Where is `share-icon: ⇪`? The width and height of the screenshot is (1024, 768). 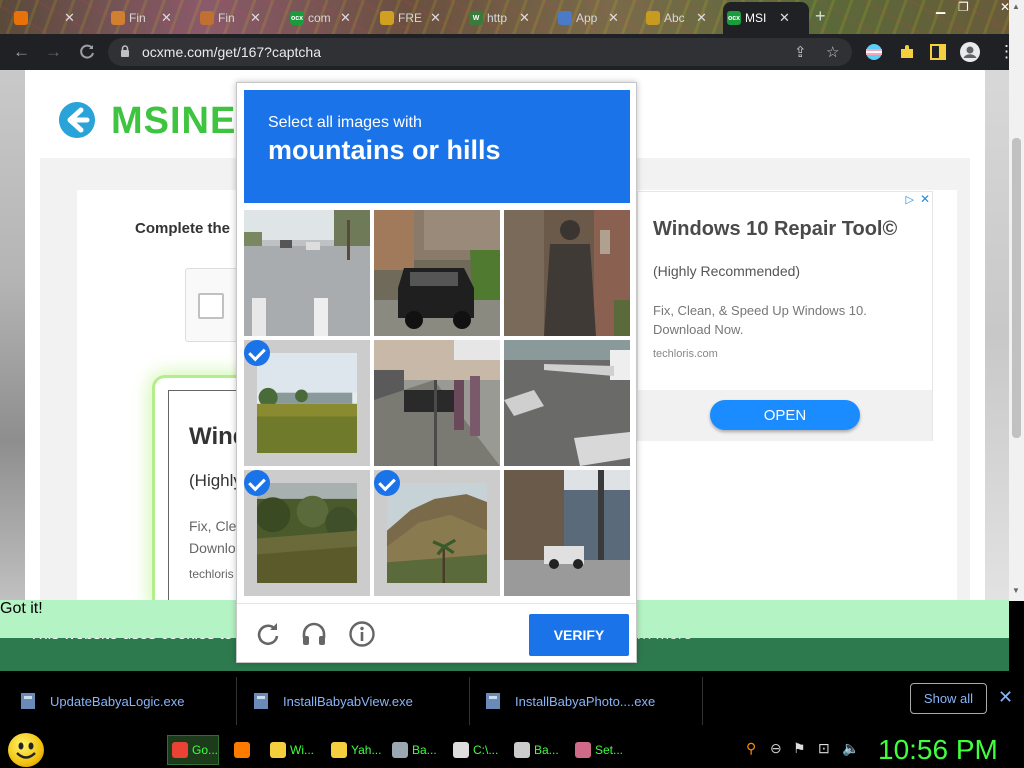
share-icon: ⇪ is located at coordinates (800, 52).